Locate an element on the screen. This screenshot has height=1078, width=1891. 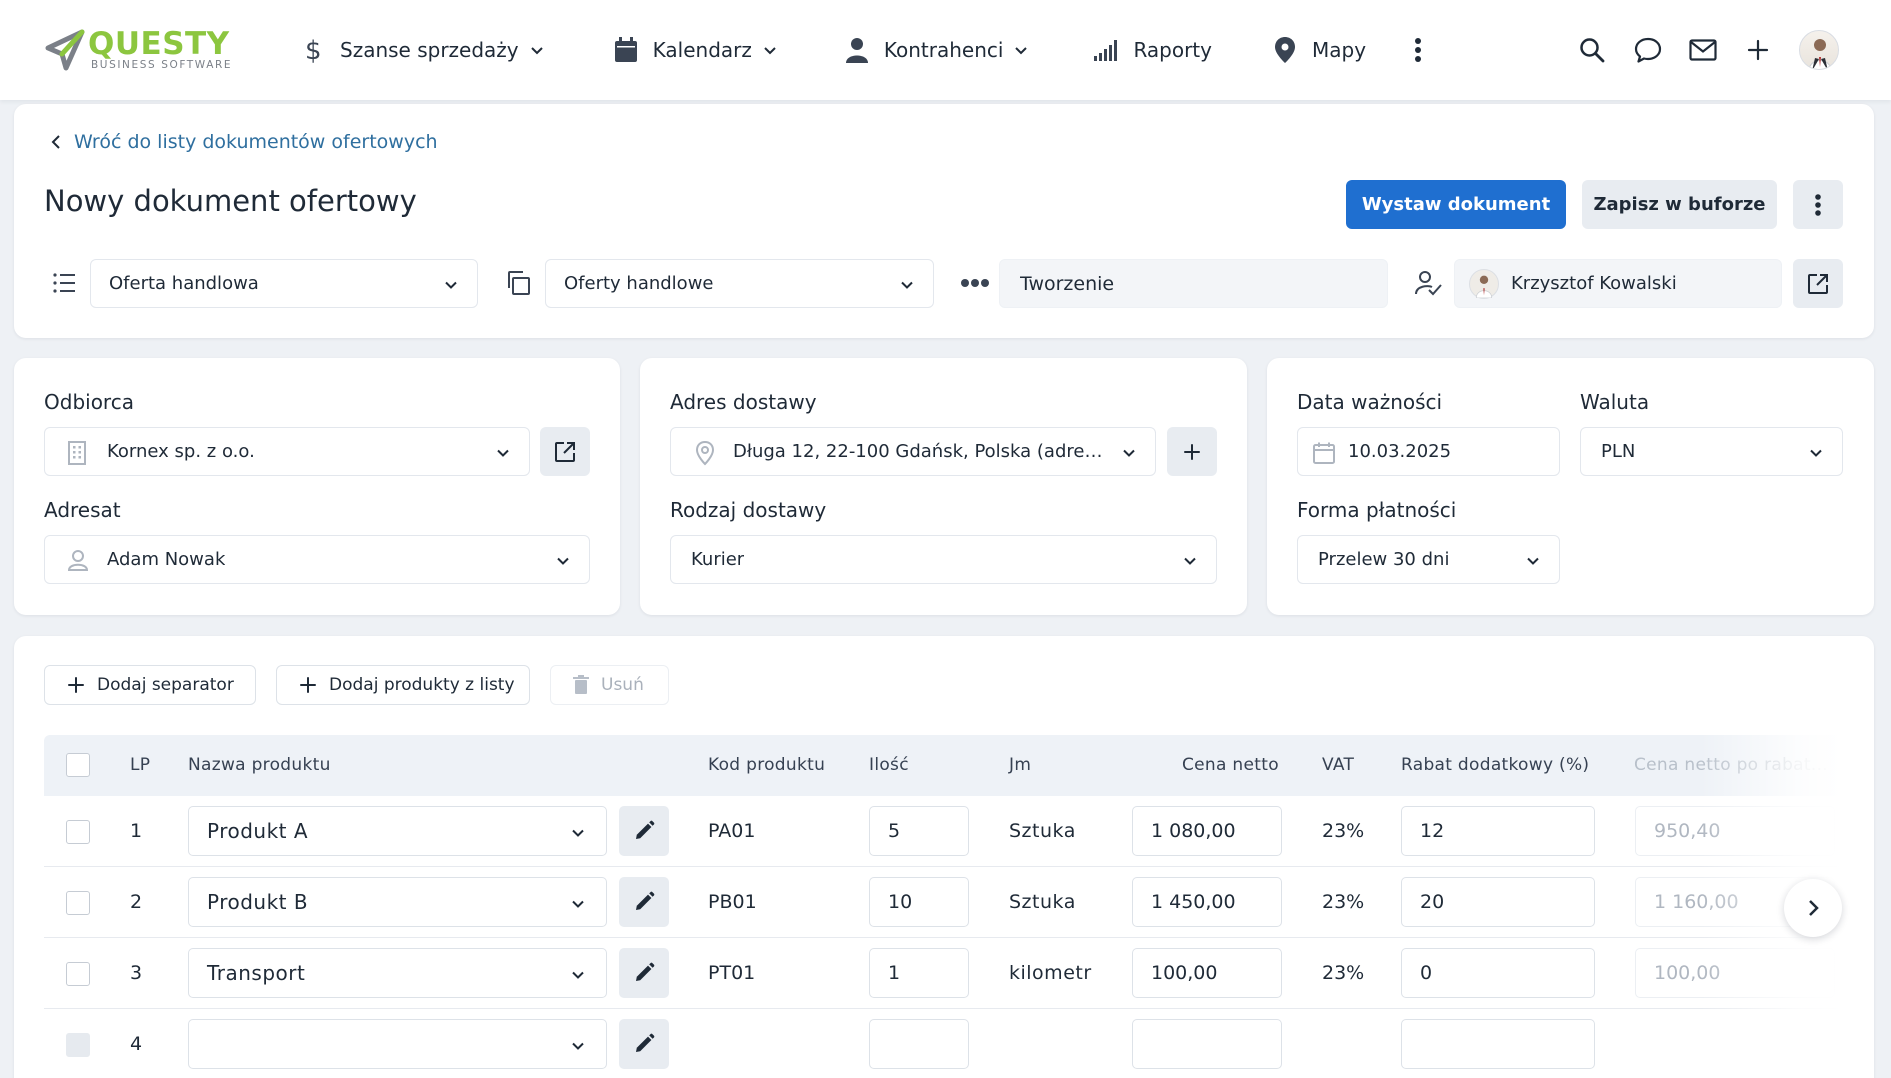
status-dots-icon is located at coordinates (975, 283).